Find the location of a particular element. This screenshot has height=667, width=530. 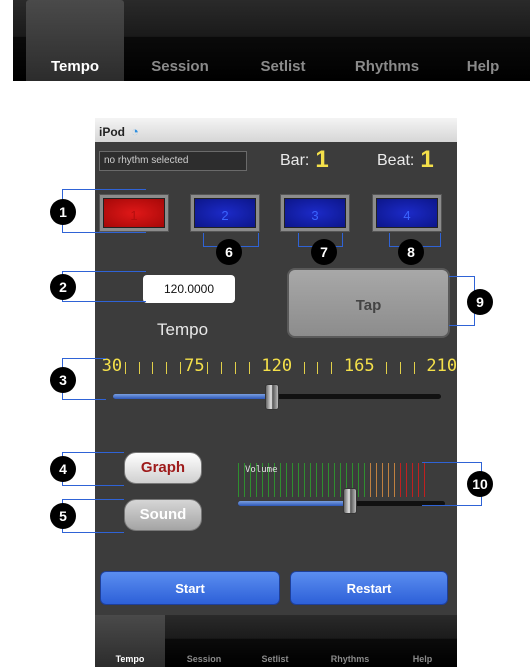

callout-6: 6 is located at coordinates (229, 252).